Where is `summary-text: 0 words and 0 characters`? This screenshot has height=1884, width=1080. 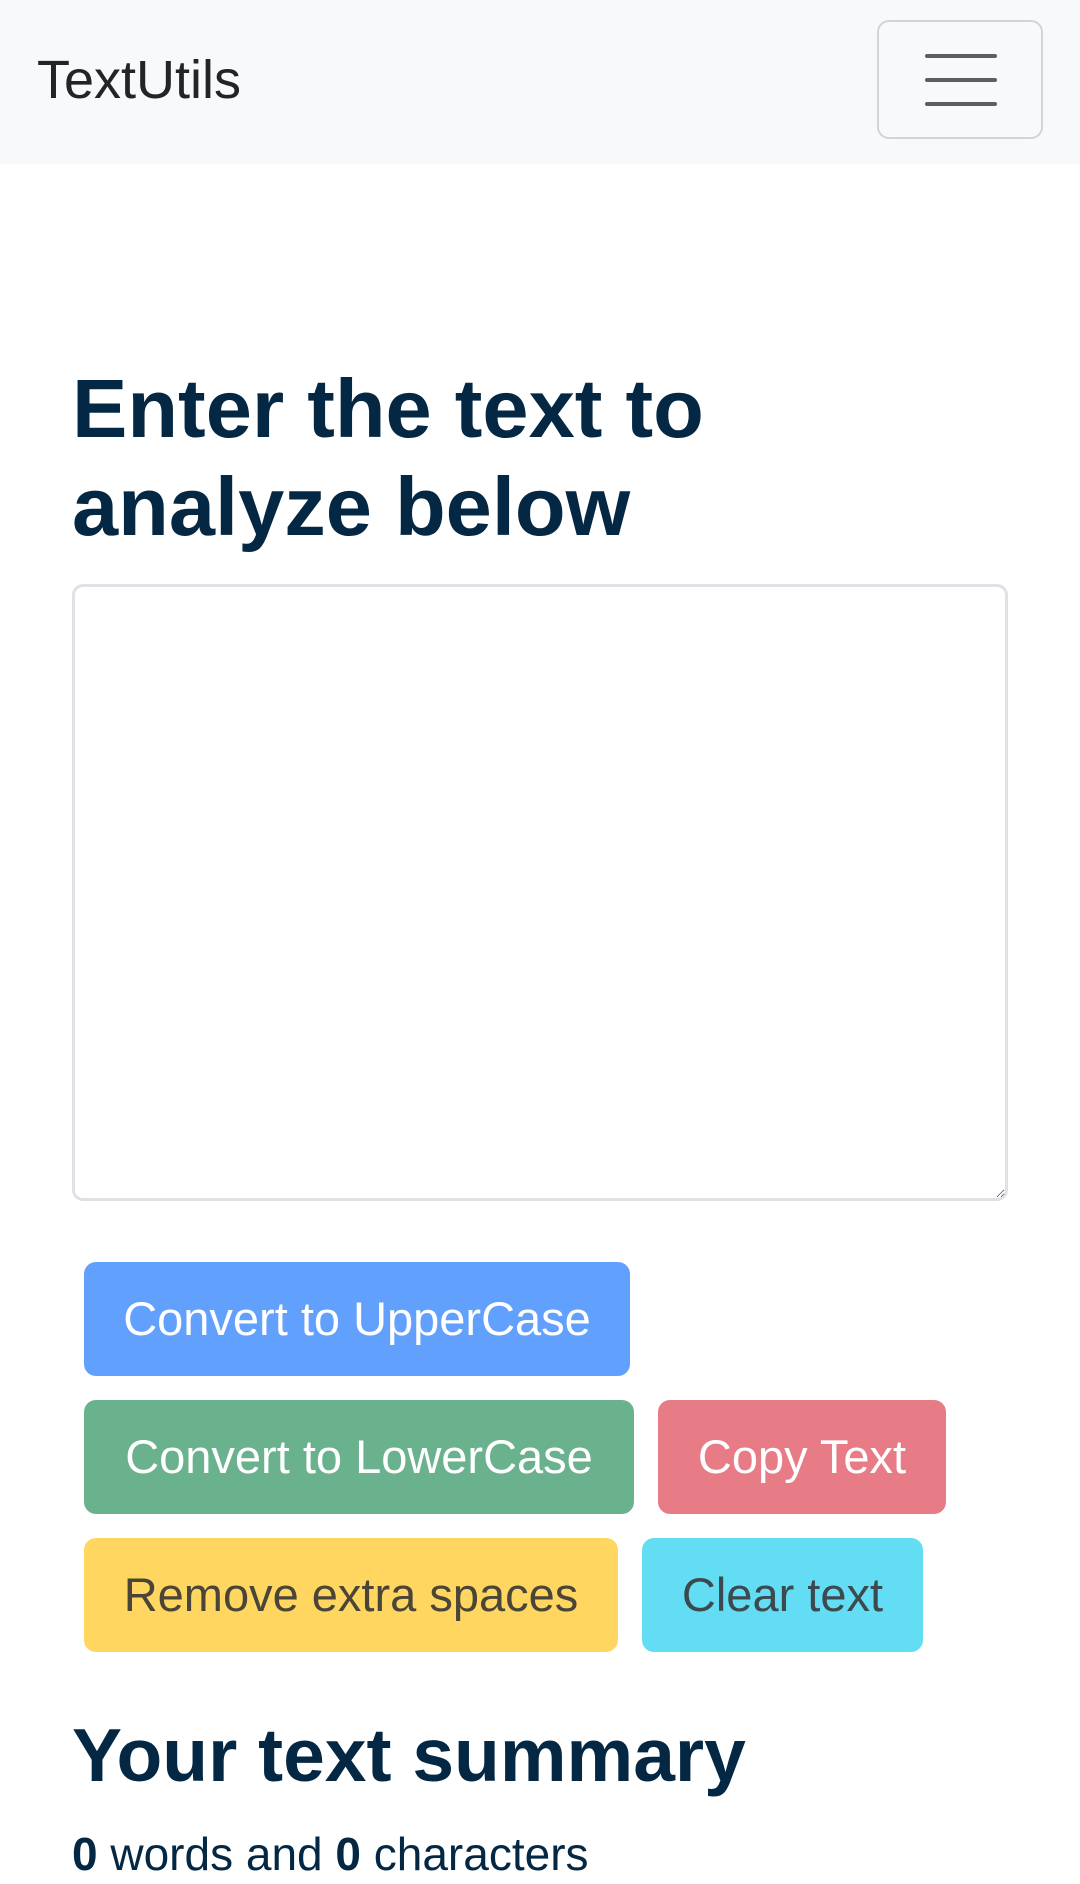 summary-text: 0 words and 0 characters is located at coordinates (330, 1854).